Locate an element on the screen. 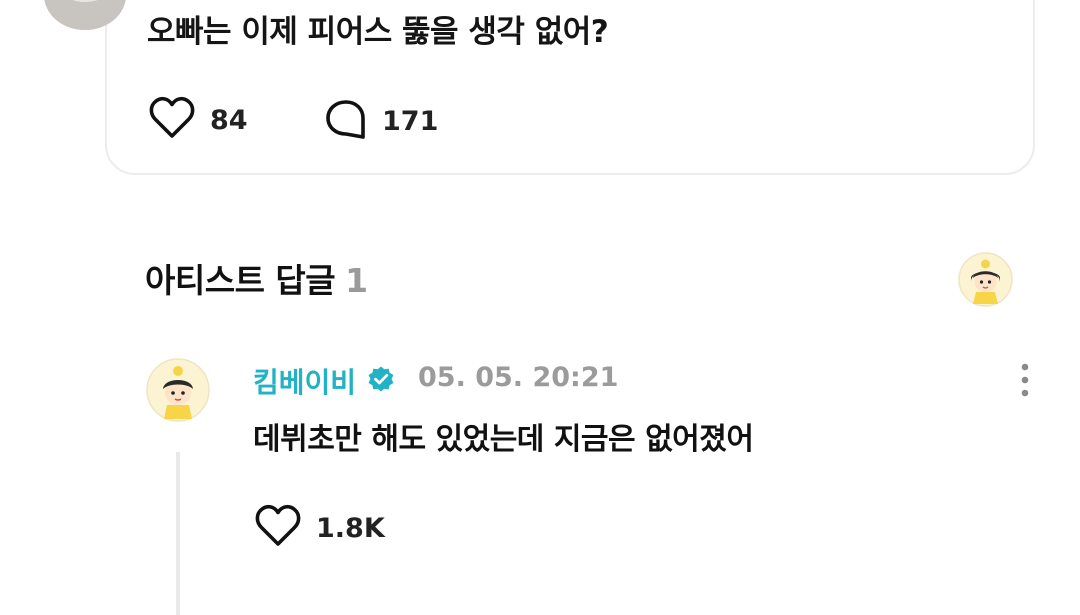 This screenshot has width=1080, height=615. post-comment-count: 171 is located at coordinates (410, 121).